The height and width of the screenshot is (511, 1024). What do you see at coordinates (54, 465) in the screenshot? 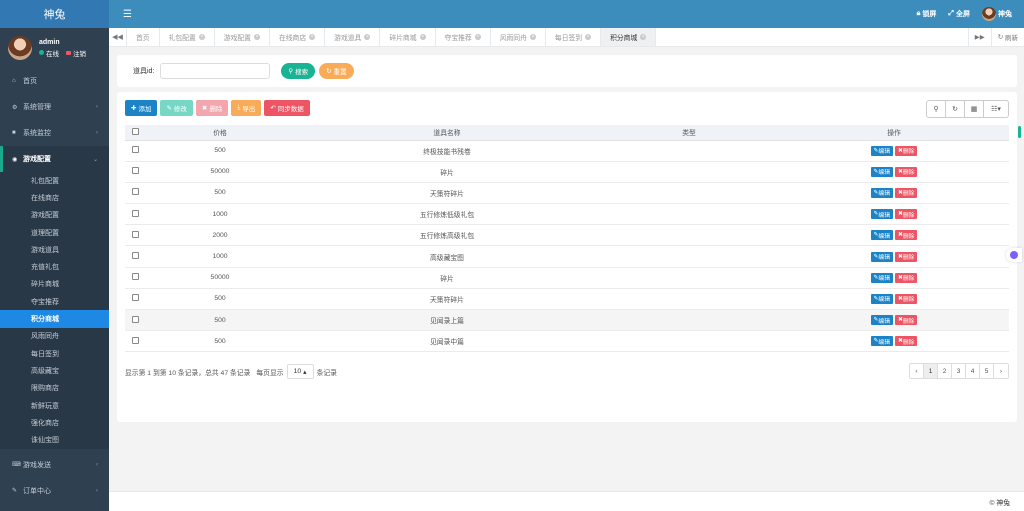
I see `sidebar-item-game-send: ⌨ 游戏发送 ‹` at bounding box center [54, 465].